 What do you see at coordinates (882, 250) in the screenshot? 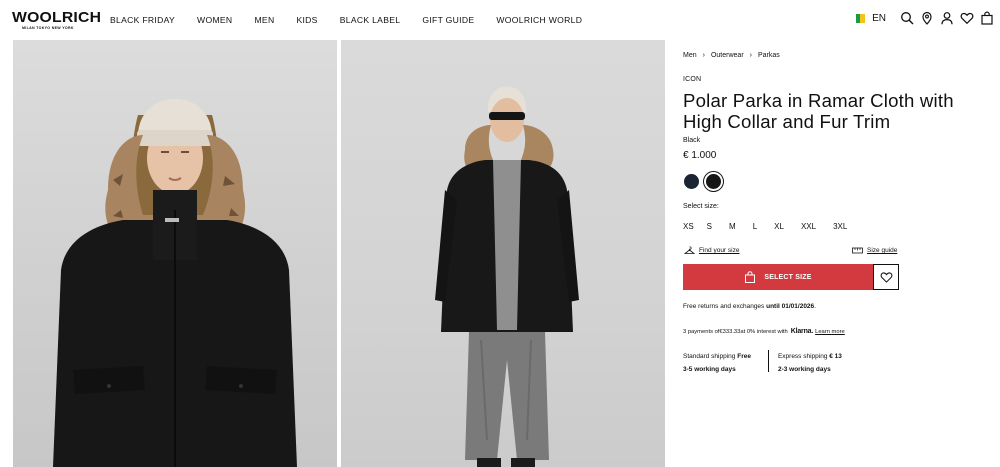
I see `size-guide-label: Size guide` at bounding box center [882, 250].